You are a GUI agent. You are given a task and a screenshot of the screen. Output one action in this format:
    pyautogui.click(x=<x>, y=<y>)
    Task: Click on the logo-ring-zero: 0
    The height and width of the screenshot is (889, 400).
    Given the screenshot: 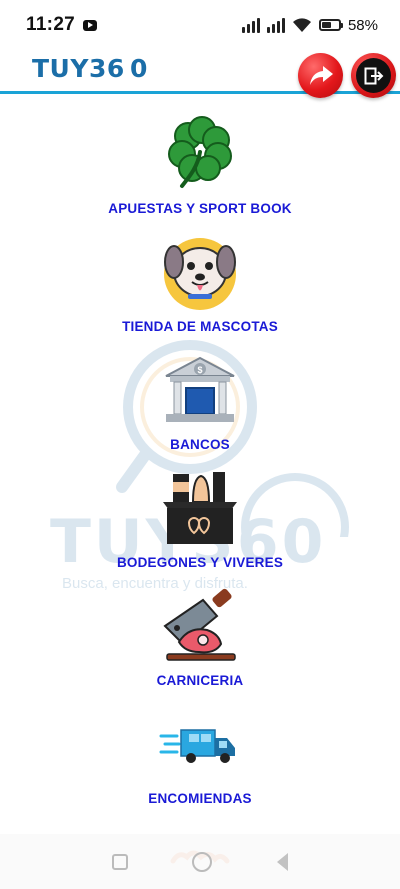 What is the action you would take?
    pyautogui.click(x=139, y=68)
    